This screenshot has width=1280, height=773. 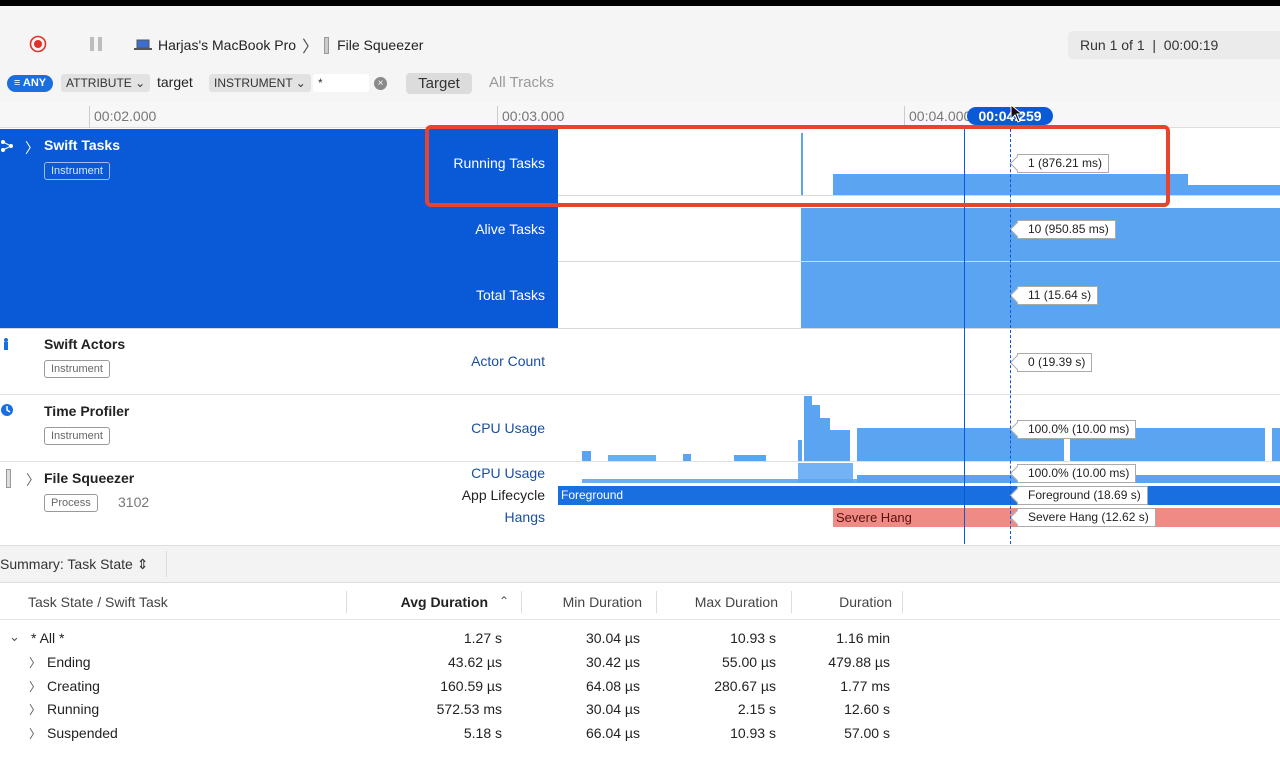 I want to click on attribute-label: ATTRIBUTE, so click(x=99, y=83).